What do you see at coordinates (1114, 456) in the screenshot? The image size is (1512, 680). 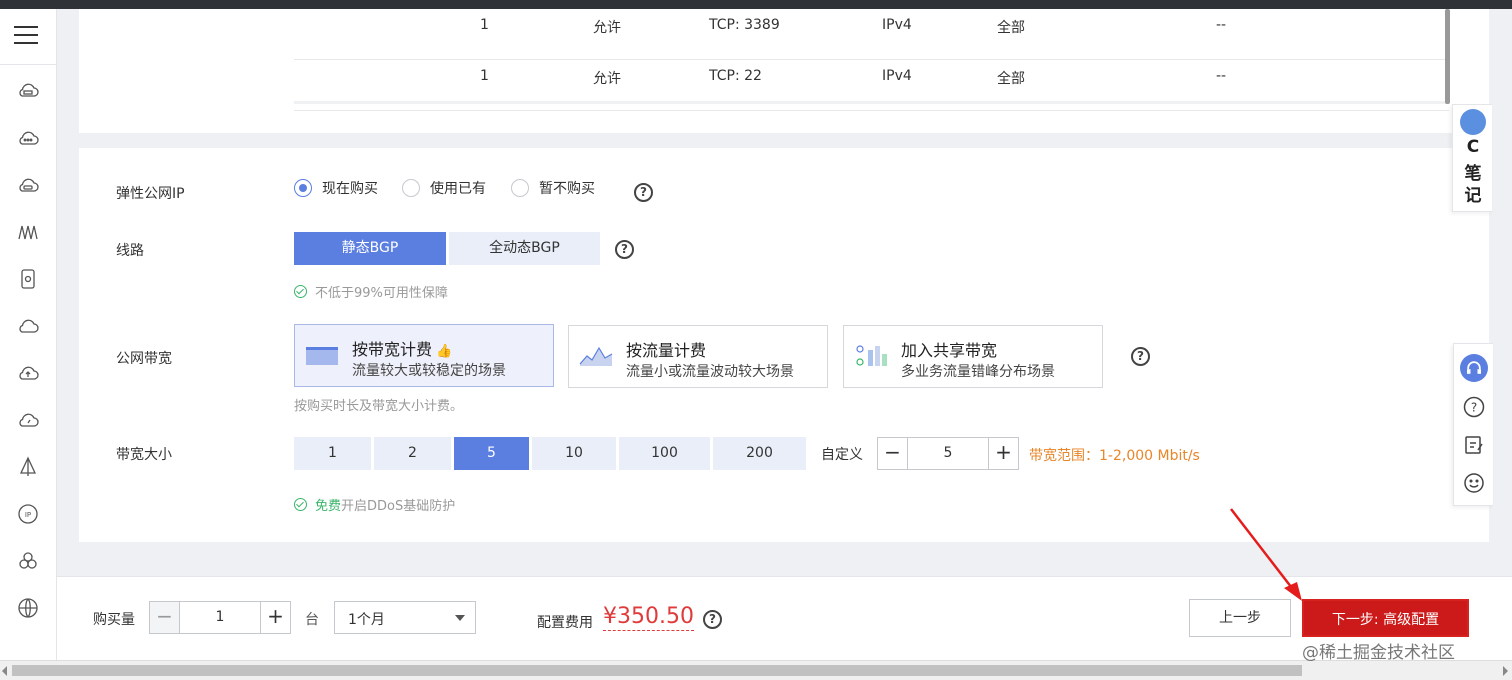 I see `bandwidth-range-text: 带宽范围：1-2,000 Mbit/s` at bounding box center [1114, 456].